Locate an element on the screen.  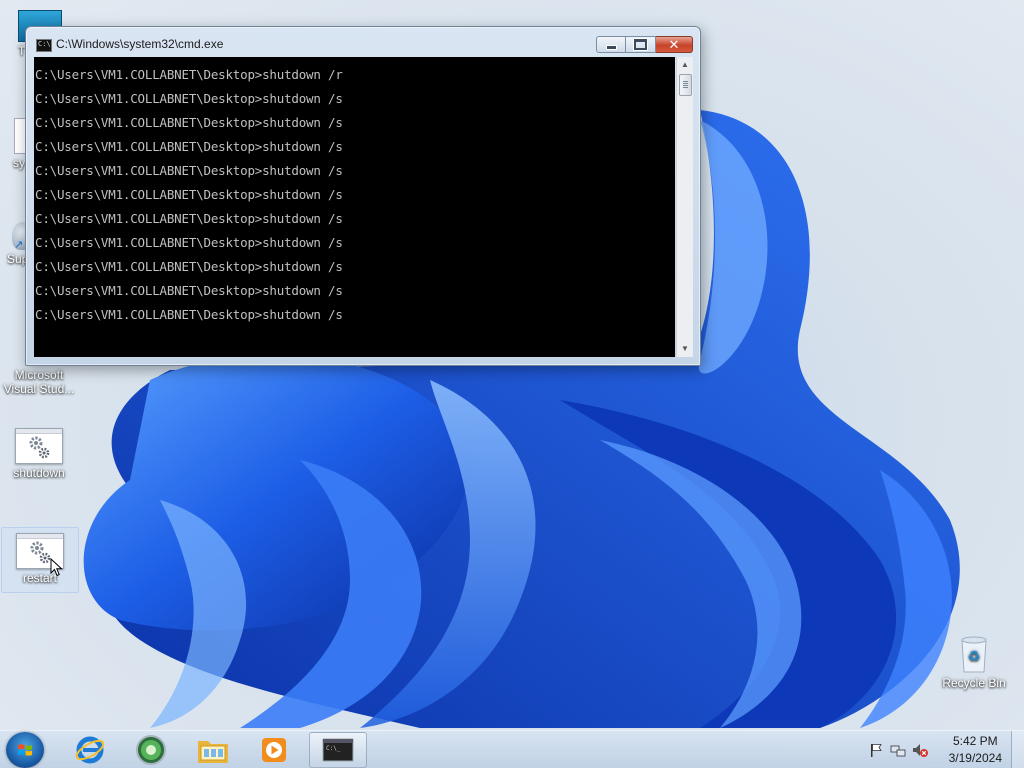
volume-muted-icon is located at coordinates (920, 750).